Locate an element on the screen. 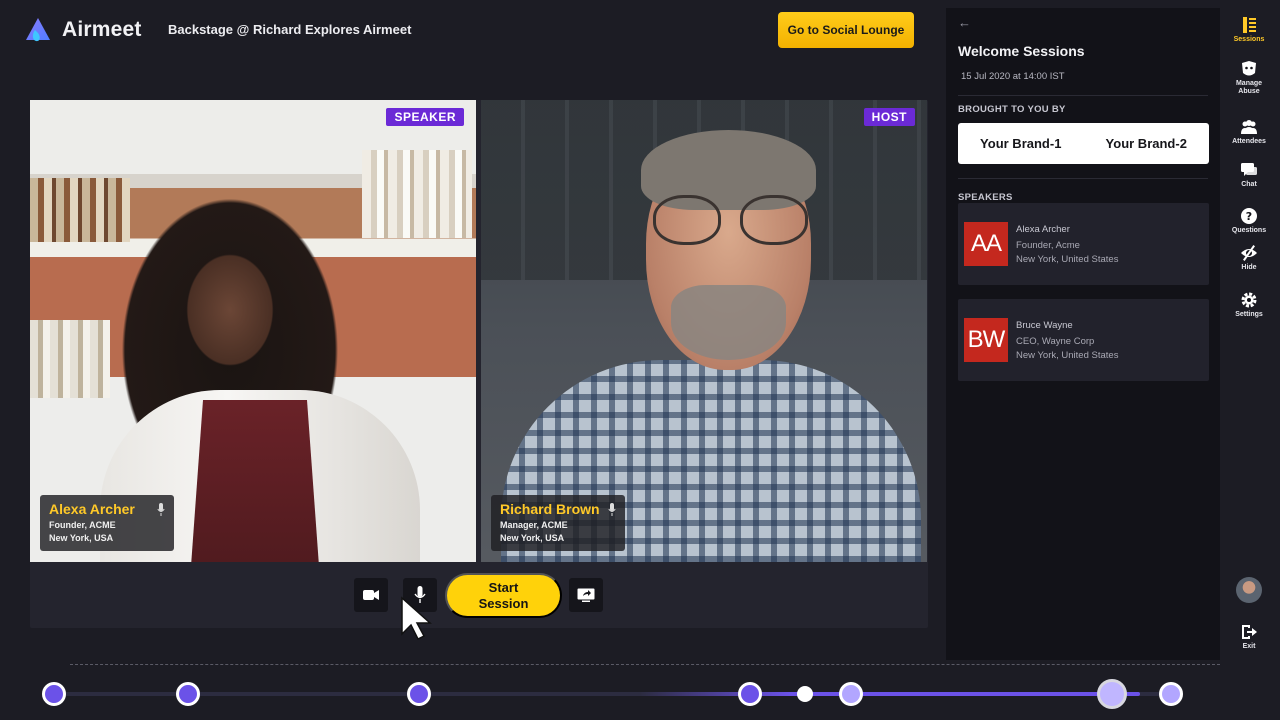  speaker-role: CEO, Wayne Corp is located at coordinates (1055, 341).